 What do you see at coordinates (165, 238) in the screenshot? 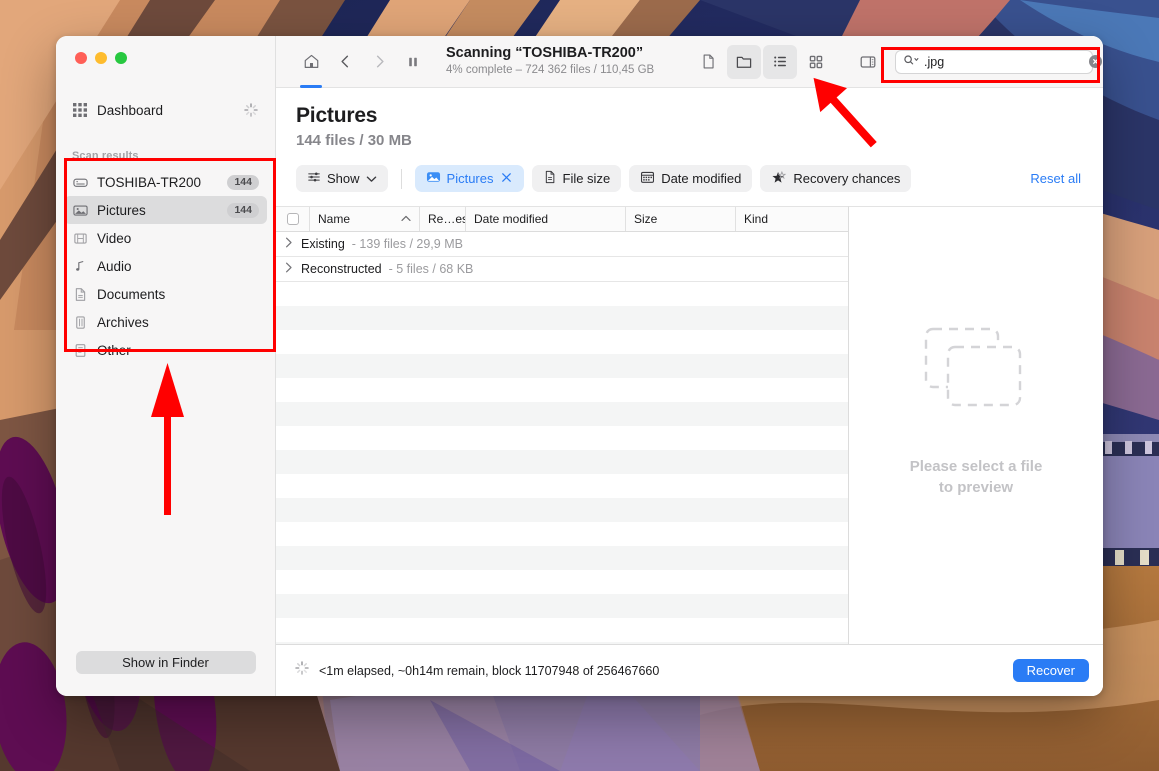
I see `sidebar-item-video: Video` at bounding box center [165, 238].